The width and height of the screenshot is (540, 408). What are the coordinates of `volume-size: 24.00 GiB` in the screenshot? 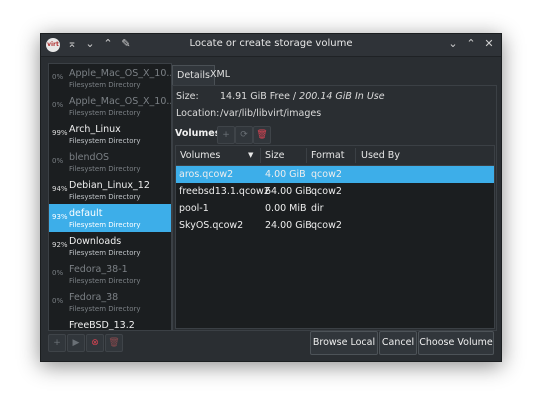 It's located at (288, 225).